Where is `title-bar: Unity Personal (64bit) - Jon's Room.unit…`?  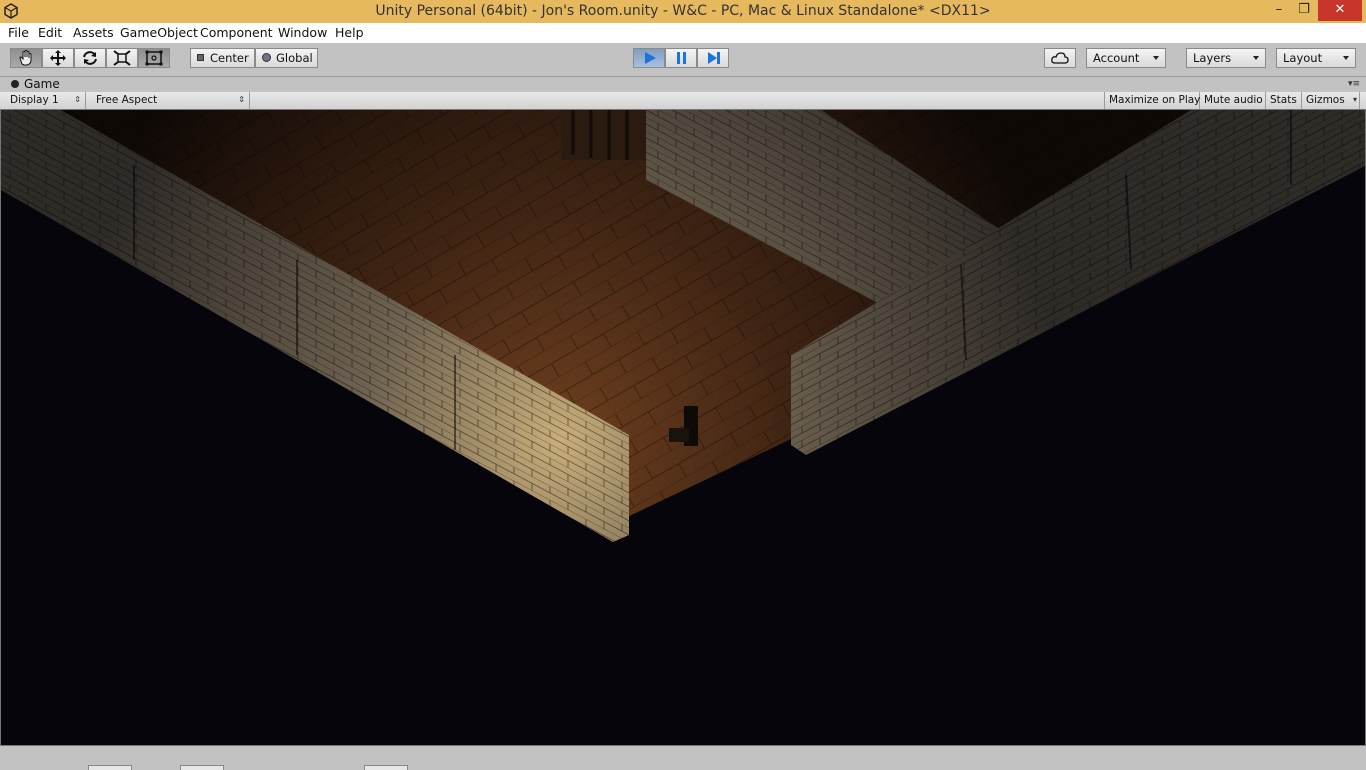 title-bar: Unity Personal (64bit) - Jon's Room.unit… is located at coordinates (683, 11).